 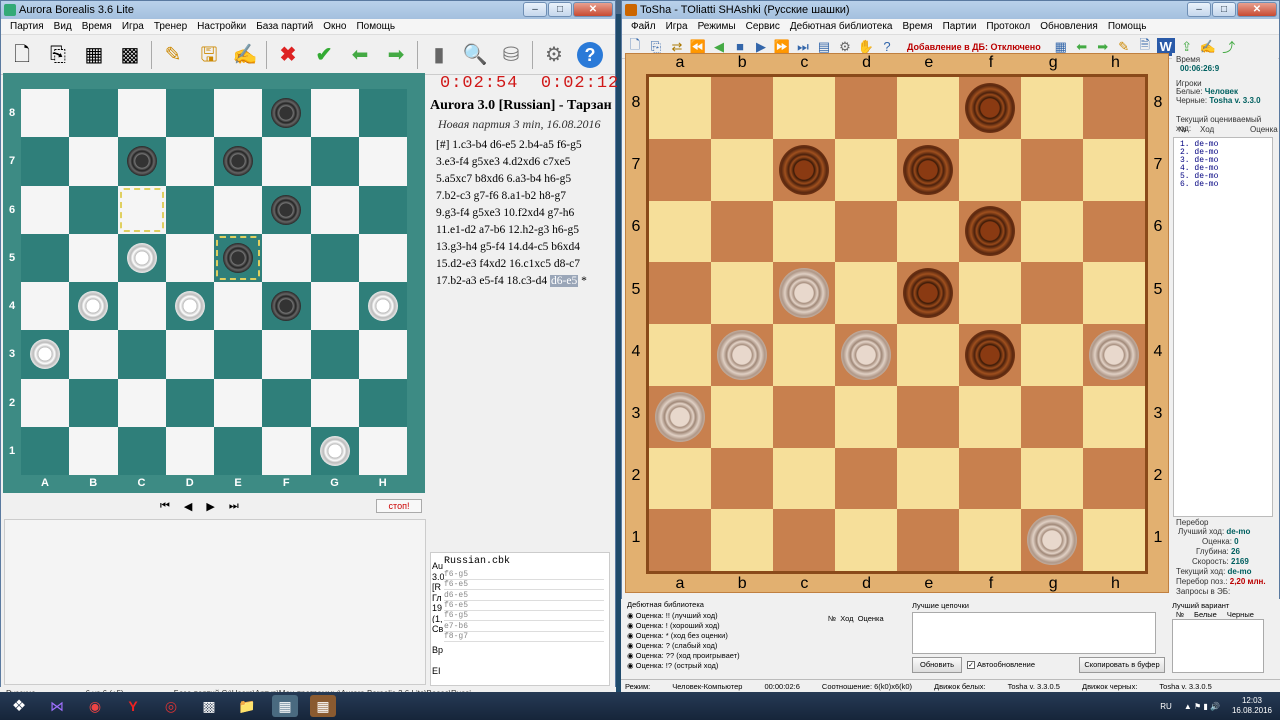 I want to click on eval-line: 6. de-mo, so click(x=1226, y=185).